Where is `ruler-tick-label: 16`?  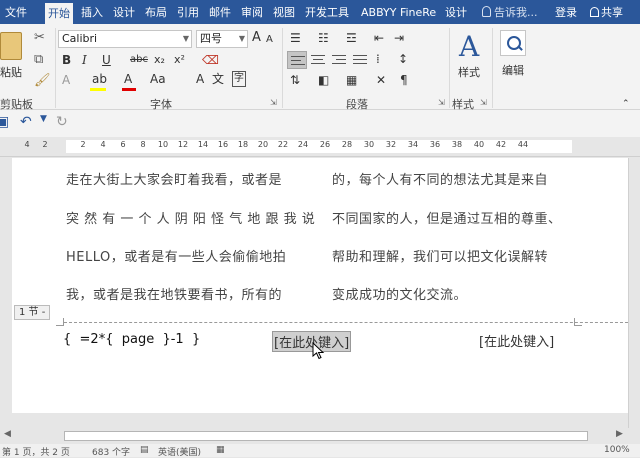 ruler-tick-label: 16 is located at coordinates (223, 144).